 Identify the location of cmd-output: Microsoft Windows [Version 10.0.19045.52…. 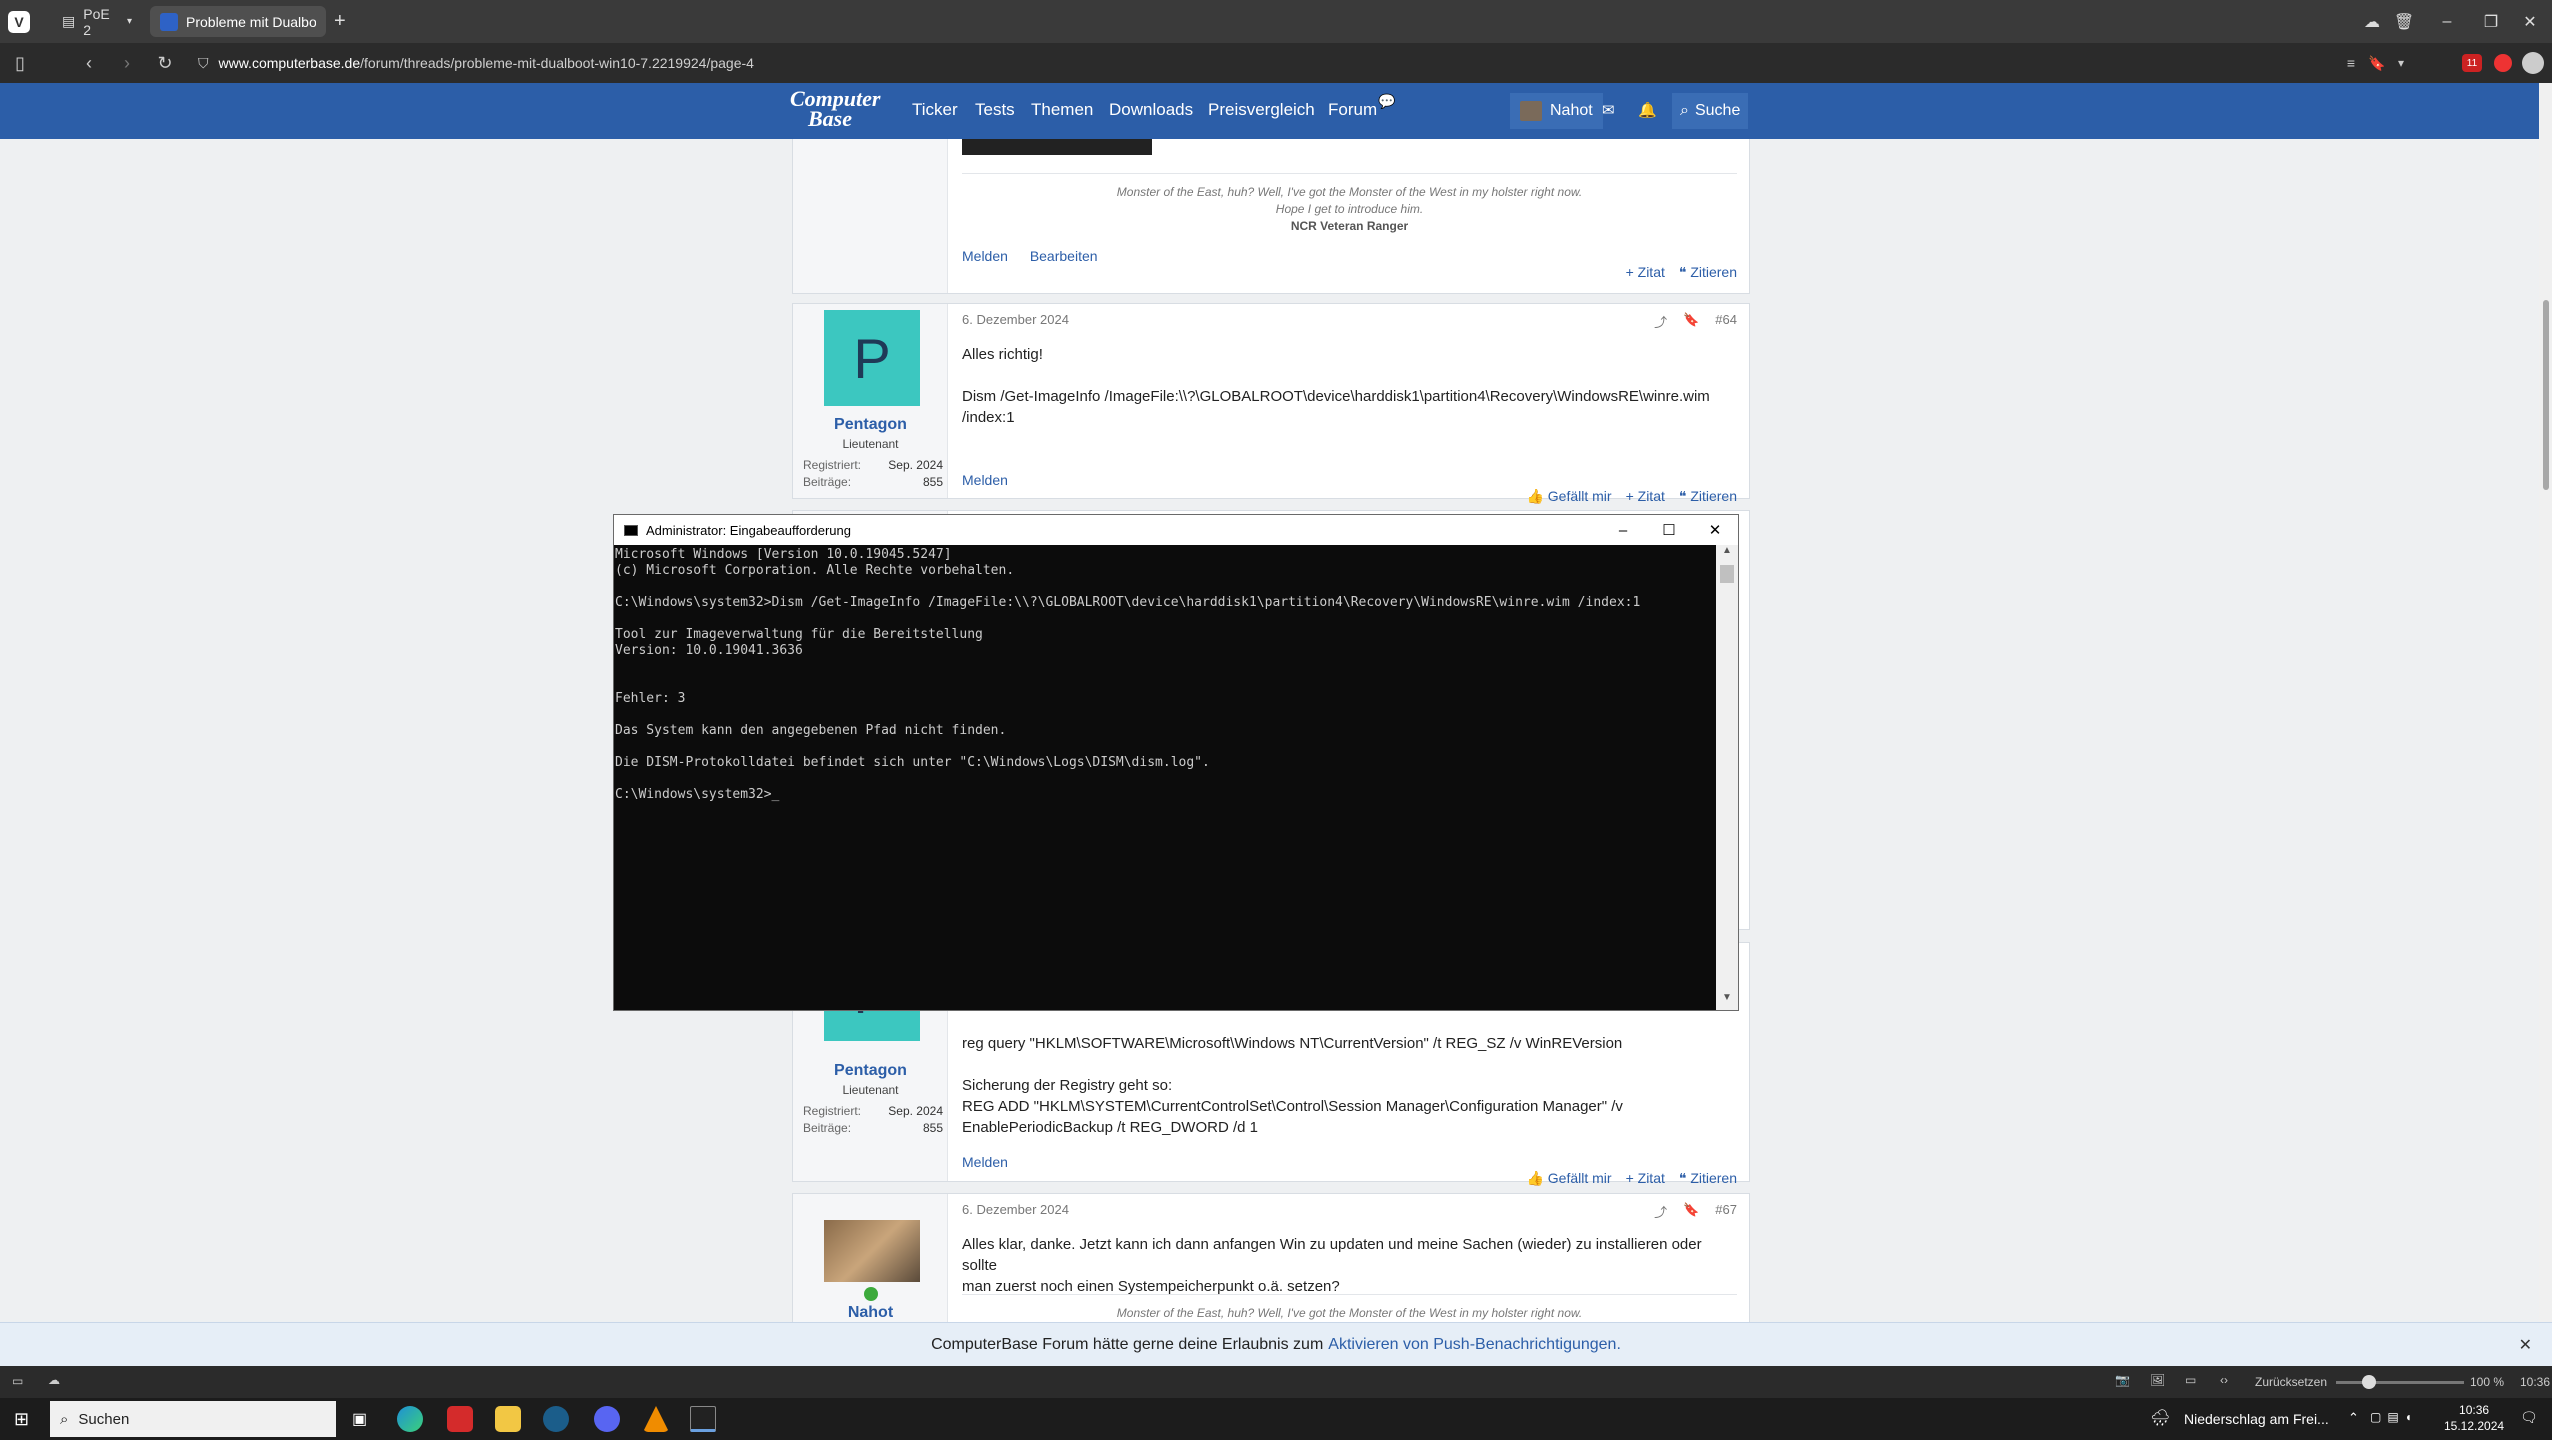
(1166, 777).